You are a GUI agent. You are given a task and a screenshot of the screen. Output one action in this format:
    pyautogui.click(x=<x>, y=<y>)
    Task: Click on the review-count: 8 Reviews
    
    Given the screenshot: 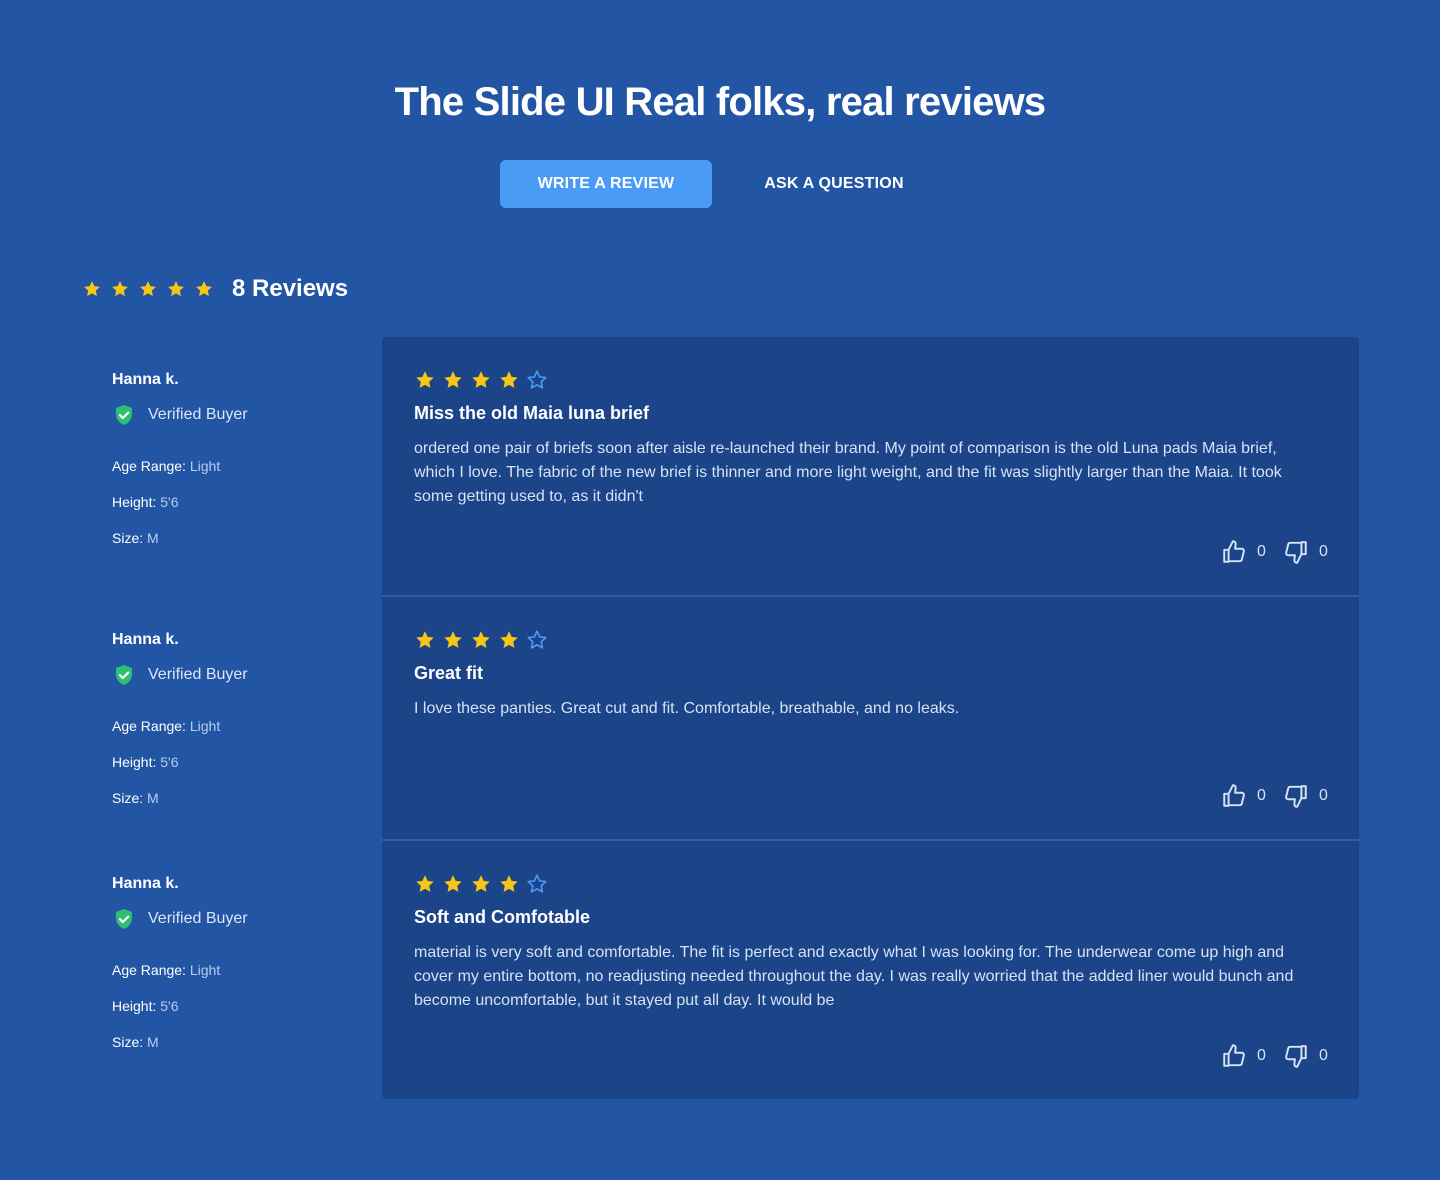 What is the action you would take?
    pyautogui.click(x=290, y=288)
    